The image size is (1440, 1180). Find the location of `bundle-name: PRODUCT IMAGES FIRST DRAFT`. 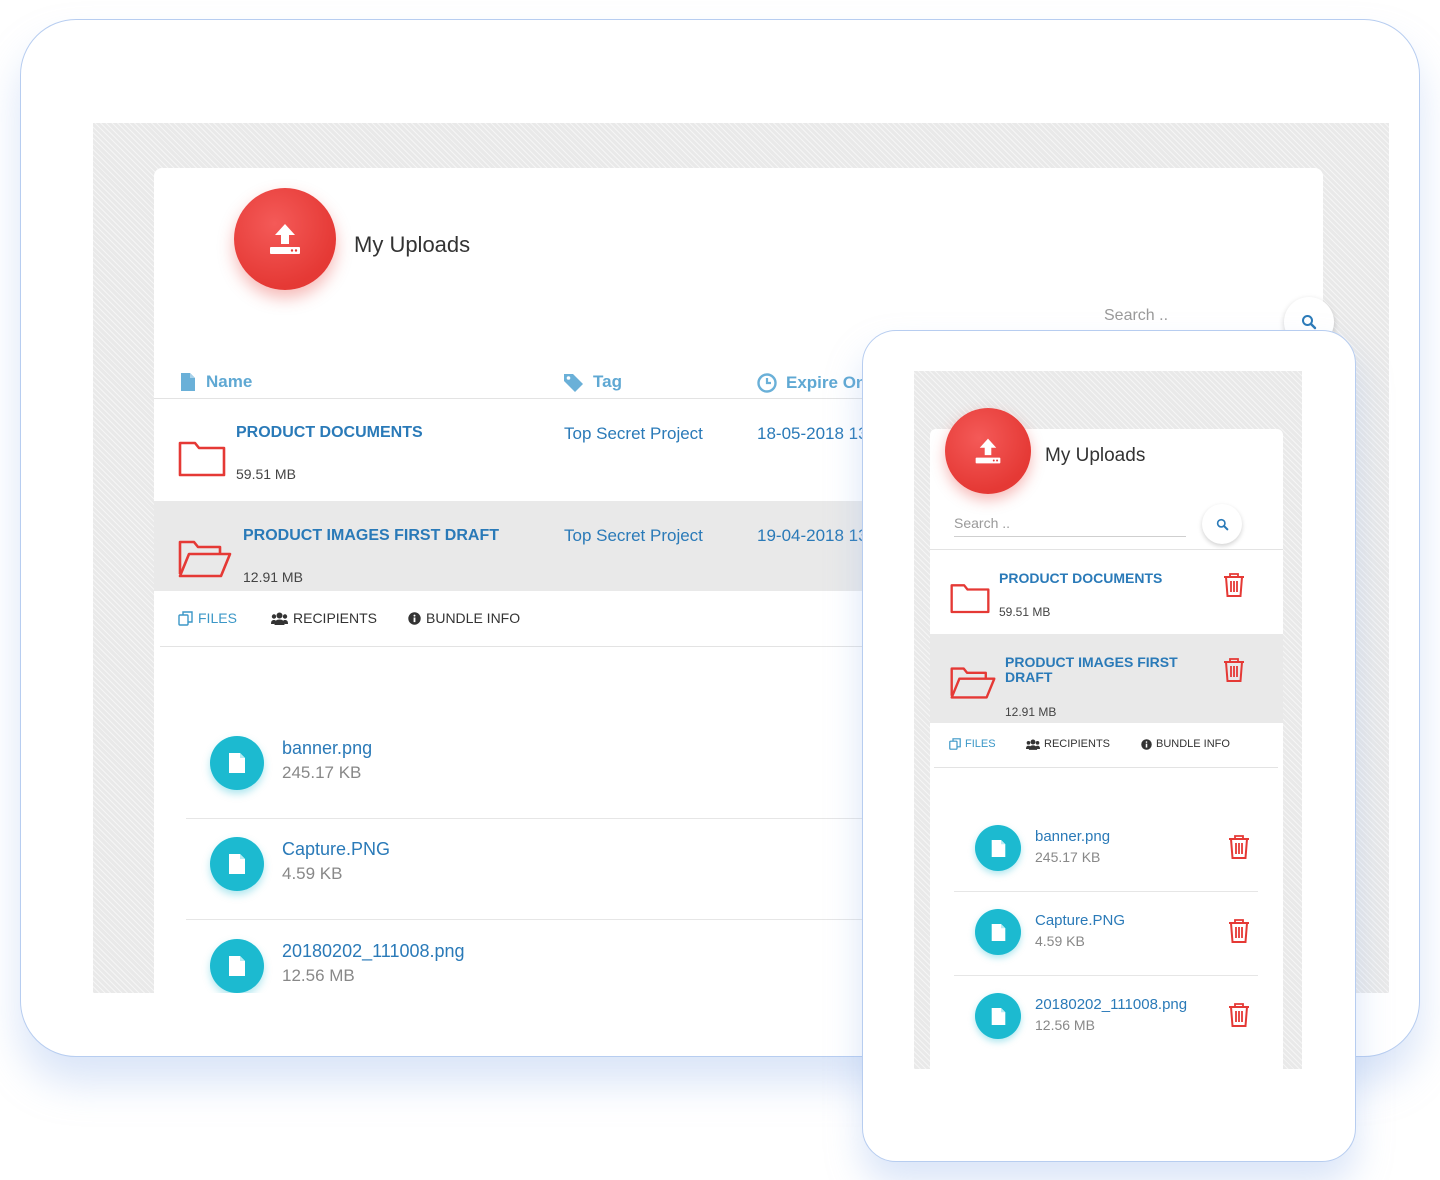

bundle-name: PRODUCT IMAGES FIRST DRAFT is located at coordinates (371, 536).